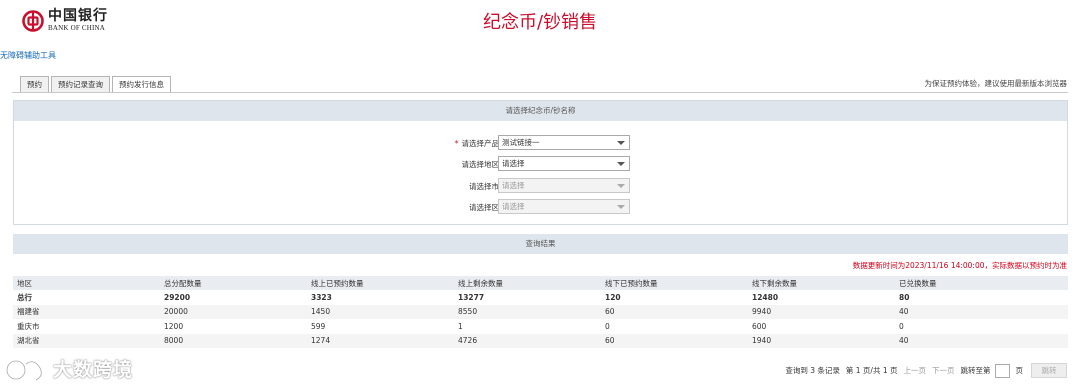  What do you see at coordinates (540, 297) in the screenshot?
I see `table-row: 总行 29200 3323 13277 120 12480 80` at bounding box center [540, 297].